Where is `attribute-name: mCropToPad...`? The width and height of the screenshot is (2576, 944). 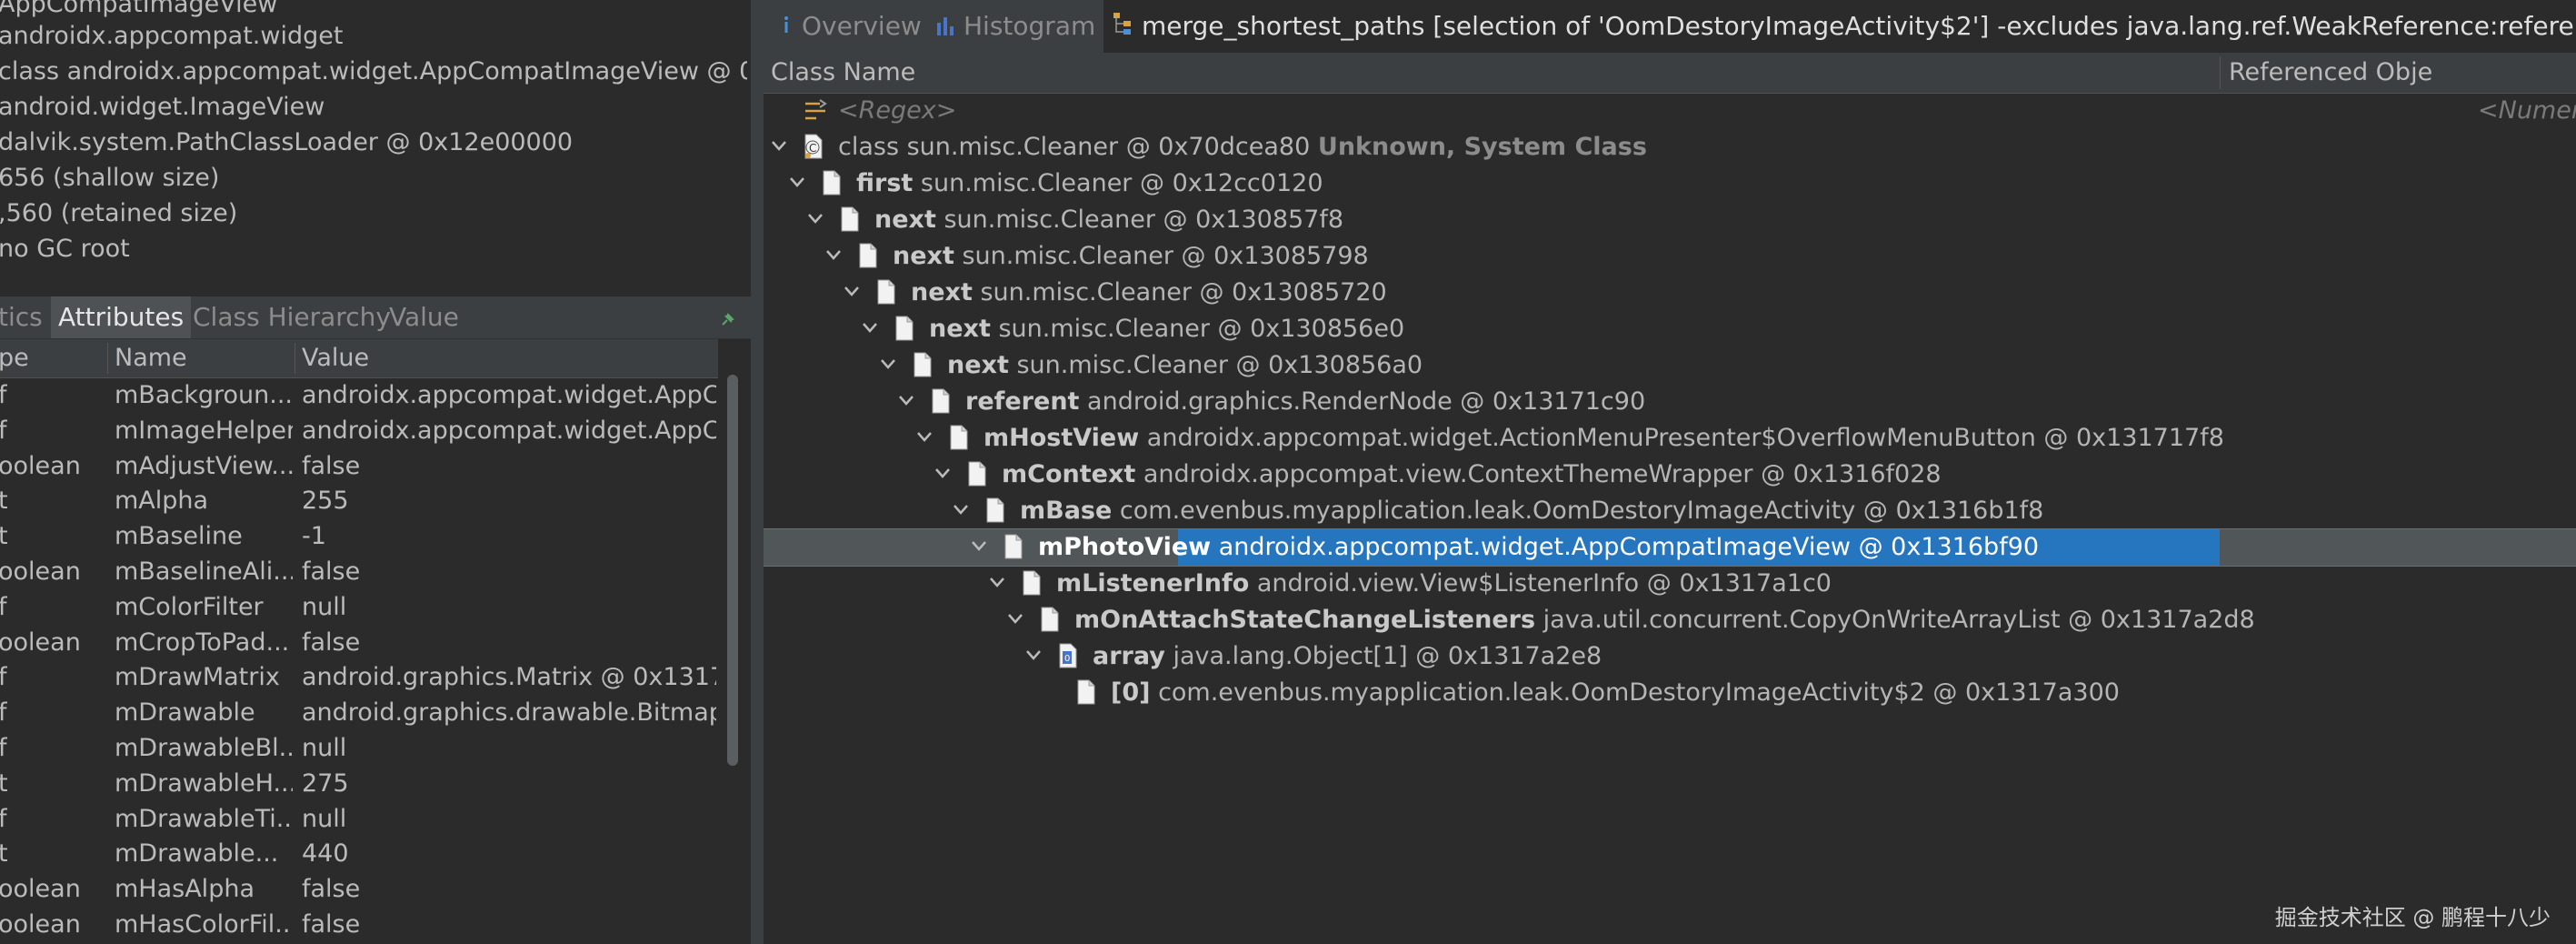
attribute-name: mCropToPad... is located at coordinates (202, 642).